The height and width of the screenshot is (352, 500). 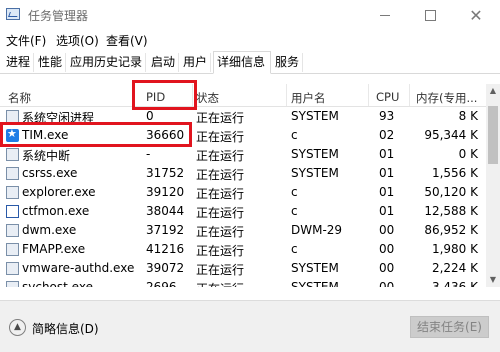 I want to click on minimize-button, so click(x=385, y=15).